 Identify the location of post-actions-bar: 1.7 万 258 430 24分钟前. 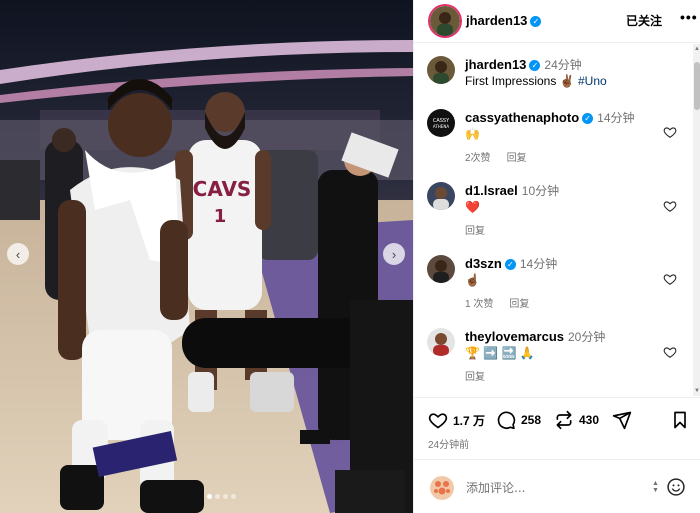
(557, 427).